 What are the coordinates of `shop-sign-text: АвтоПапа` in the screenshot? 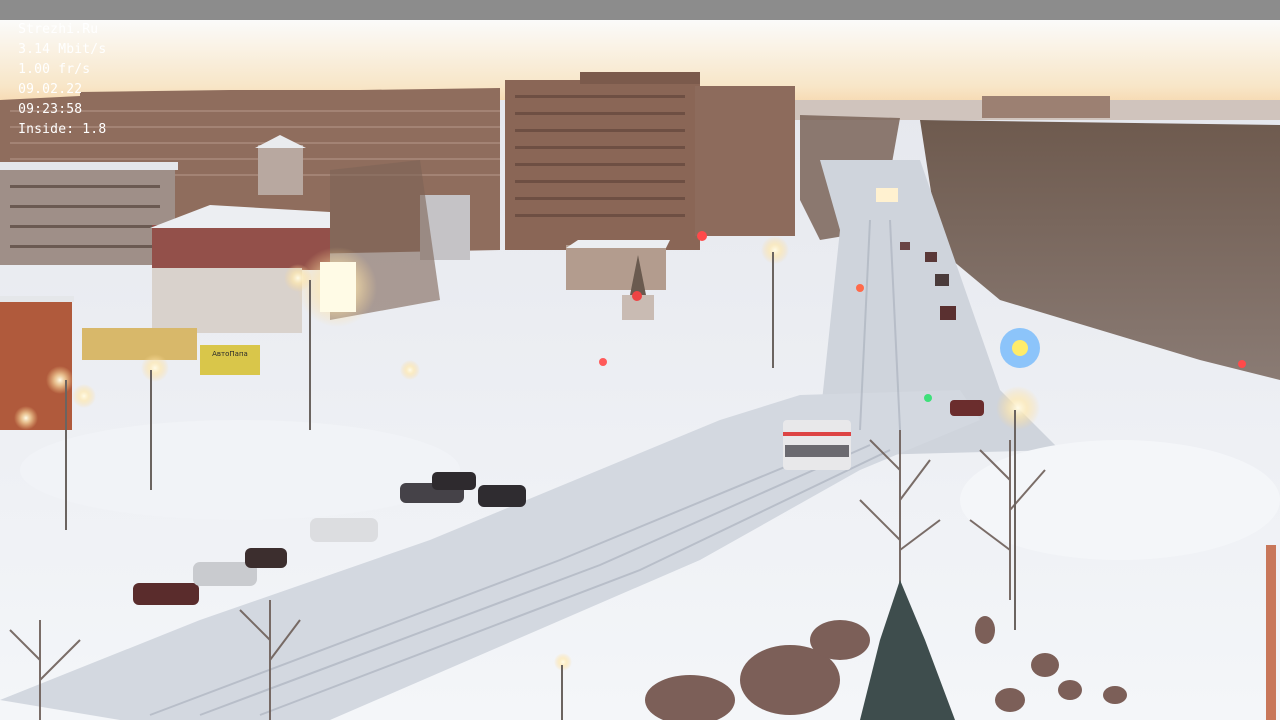 It's located at (230, 354).